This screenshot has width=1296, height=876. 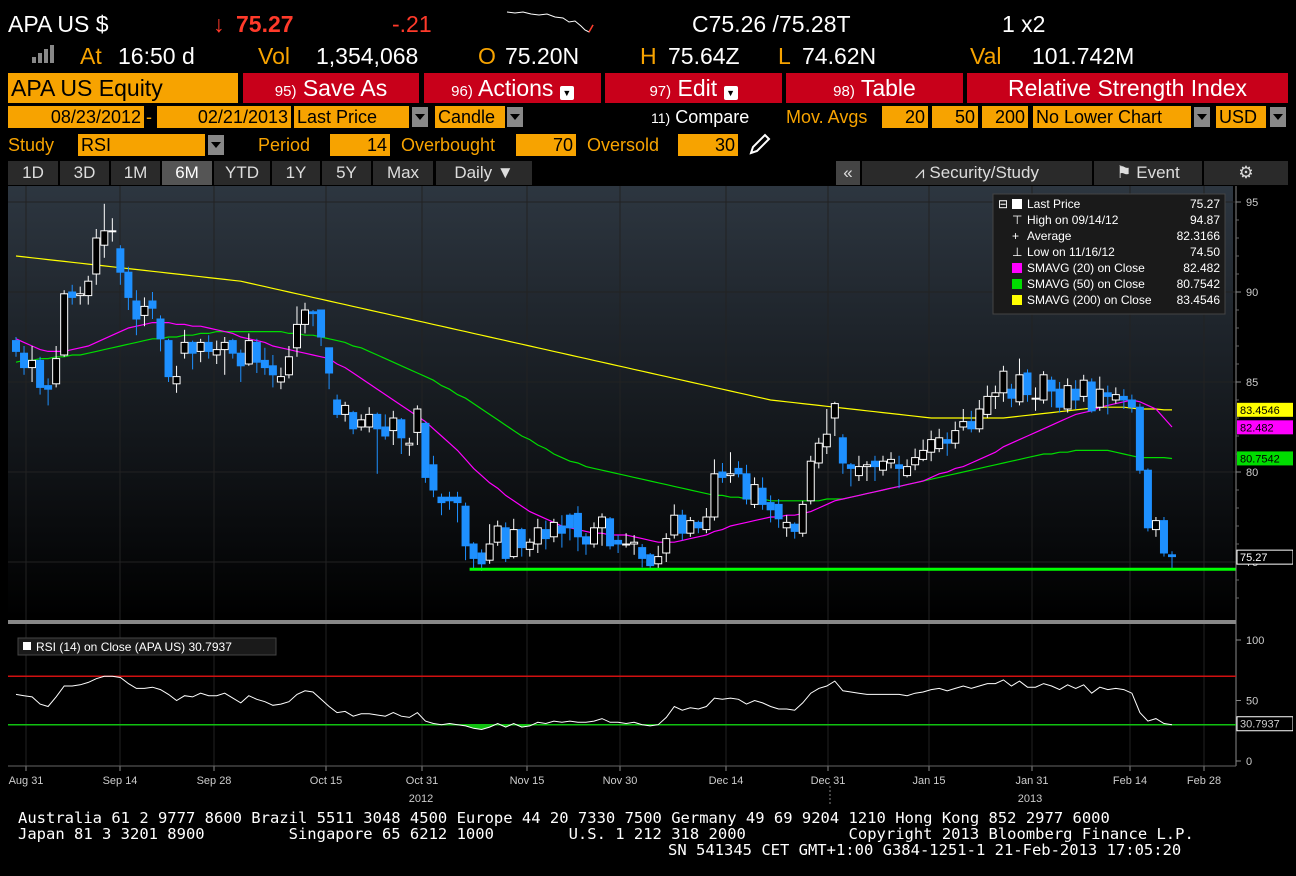 I want to click on rsi-tick-label: 0, so click(x=1249, y=762).